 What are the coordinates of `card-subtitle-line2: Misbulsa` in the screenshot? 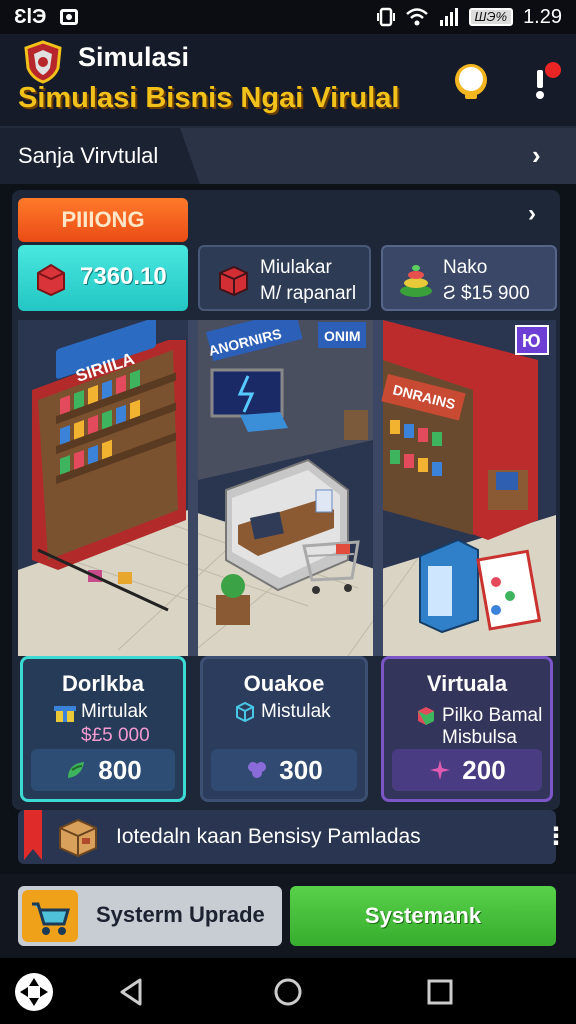 It's located at (479, 737).